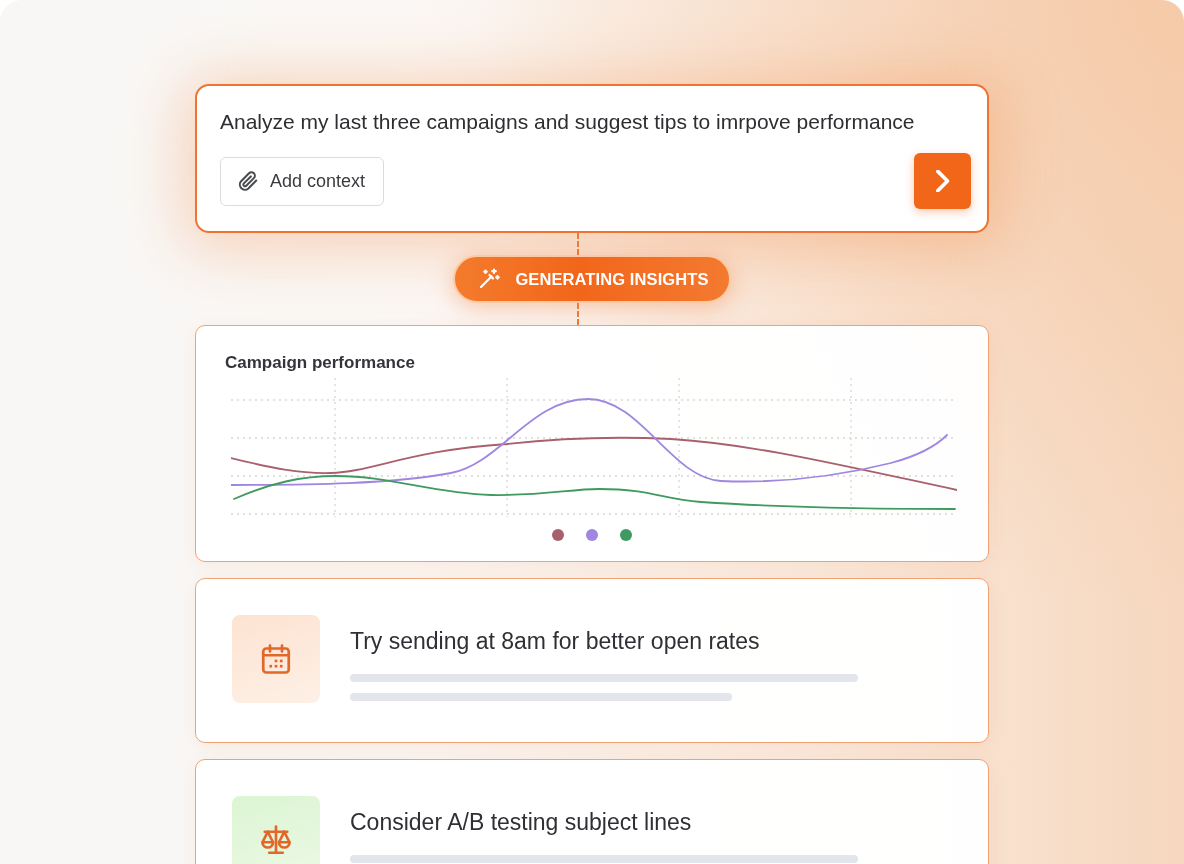 Image resolution: width=1184 pixels, height=864 pixels. I want to click on paperclip-icon, so click(248, 181).